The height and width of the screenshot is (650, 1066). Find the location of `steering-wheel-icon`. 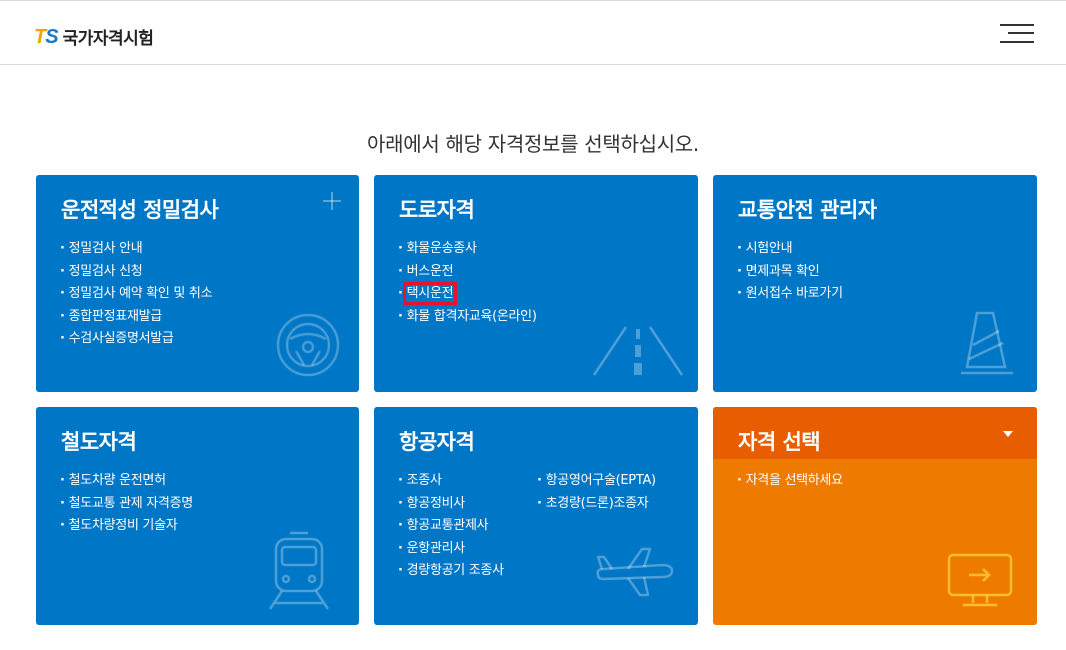

steering-wheel-icon is located at coordinates (308, 345).